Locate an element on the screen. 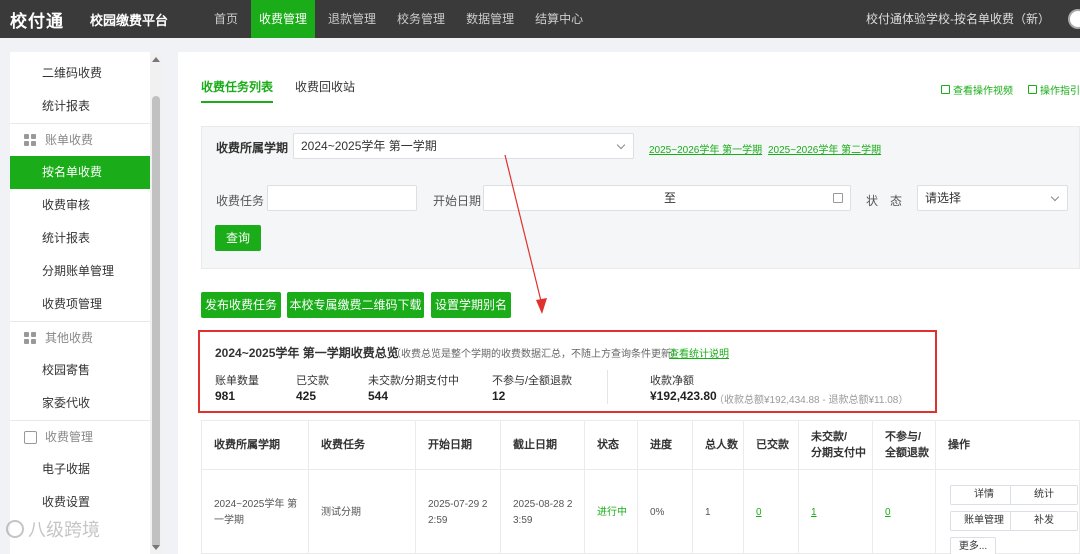 The width and height of the screenshot is (1080, 554). term-link-2025-second: 2025~2026学年 第二学期 is located at coordinates (824, 148).